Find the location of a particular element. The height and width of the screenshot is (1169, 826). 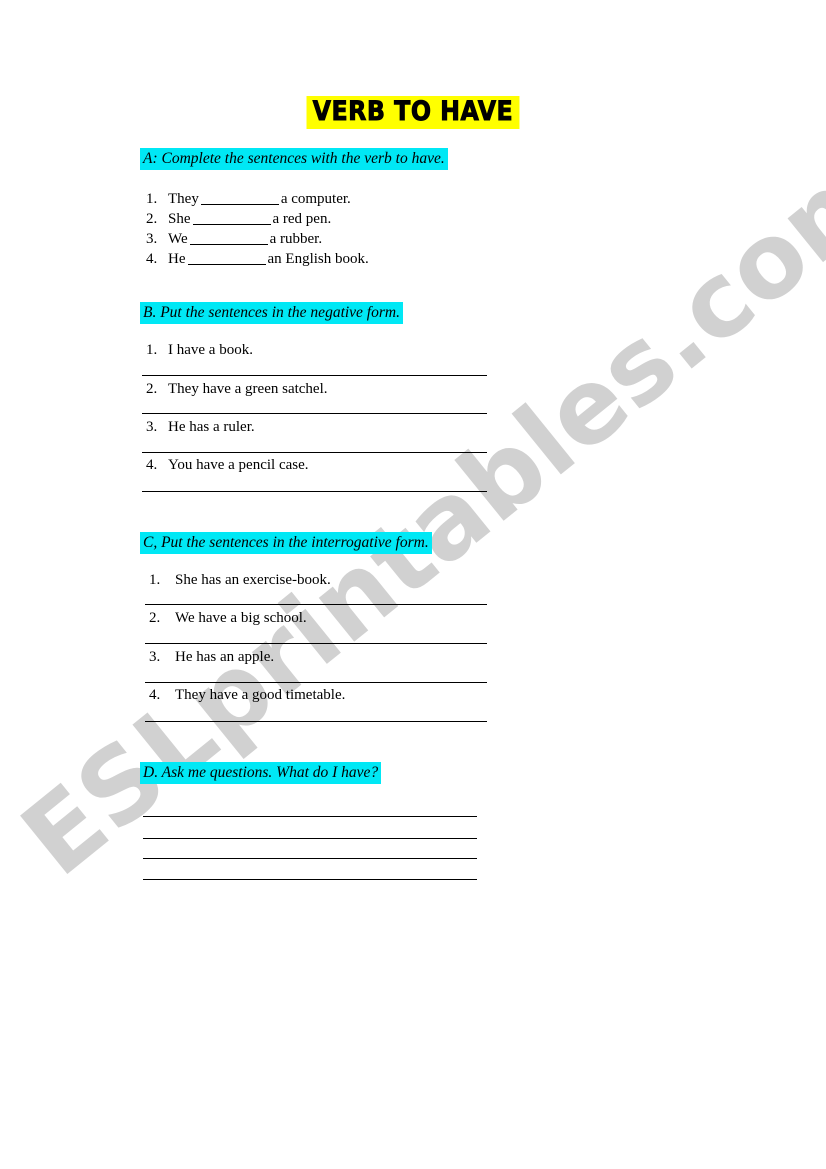

item-text-after: a rubber. is located at coordinates (296, 239).